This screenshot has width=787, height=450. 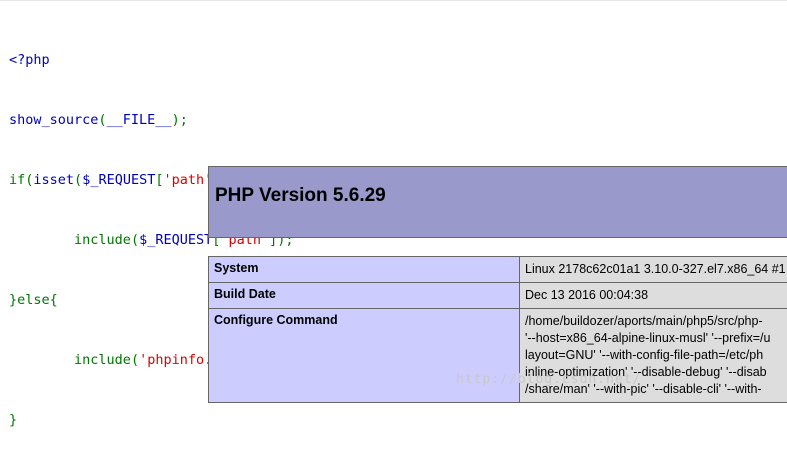 I want to click on php-version-title: PHP Version 5.6.29, so click(x=300, y=196).